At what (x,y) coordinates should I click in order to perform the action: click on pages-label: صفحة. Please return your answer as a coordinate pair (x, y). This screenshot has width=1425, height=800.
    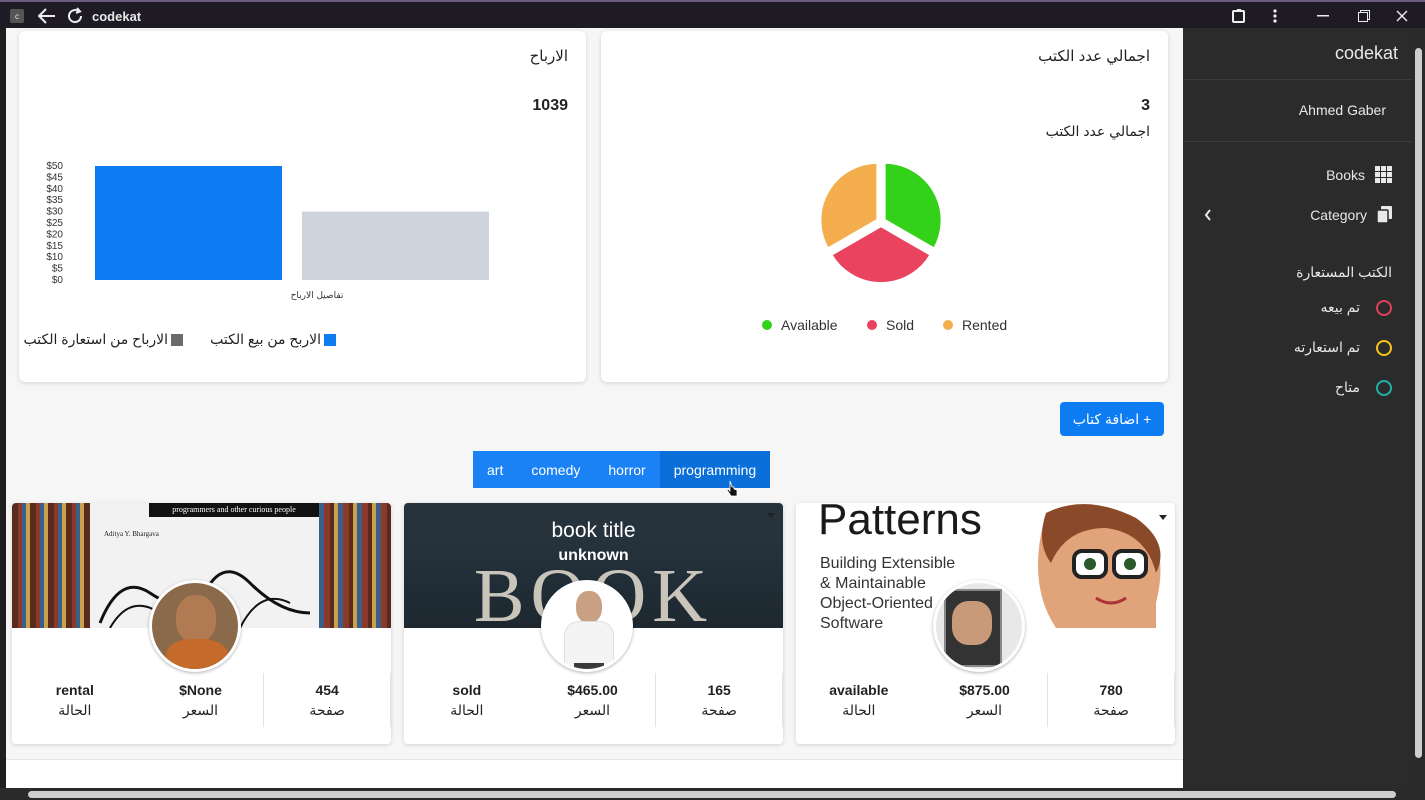
    Looking at the image, I should click on (1111, 709).